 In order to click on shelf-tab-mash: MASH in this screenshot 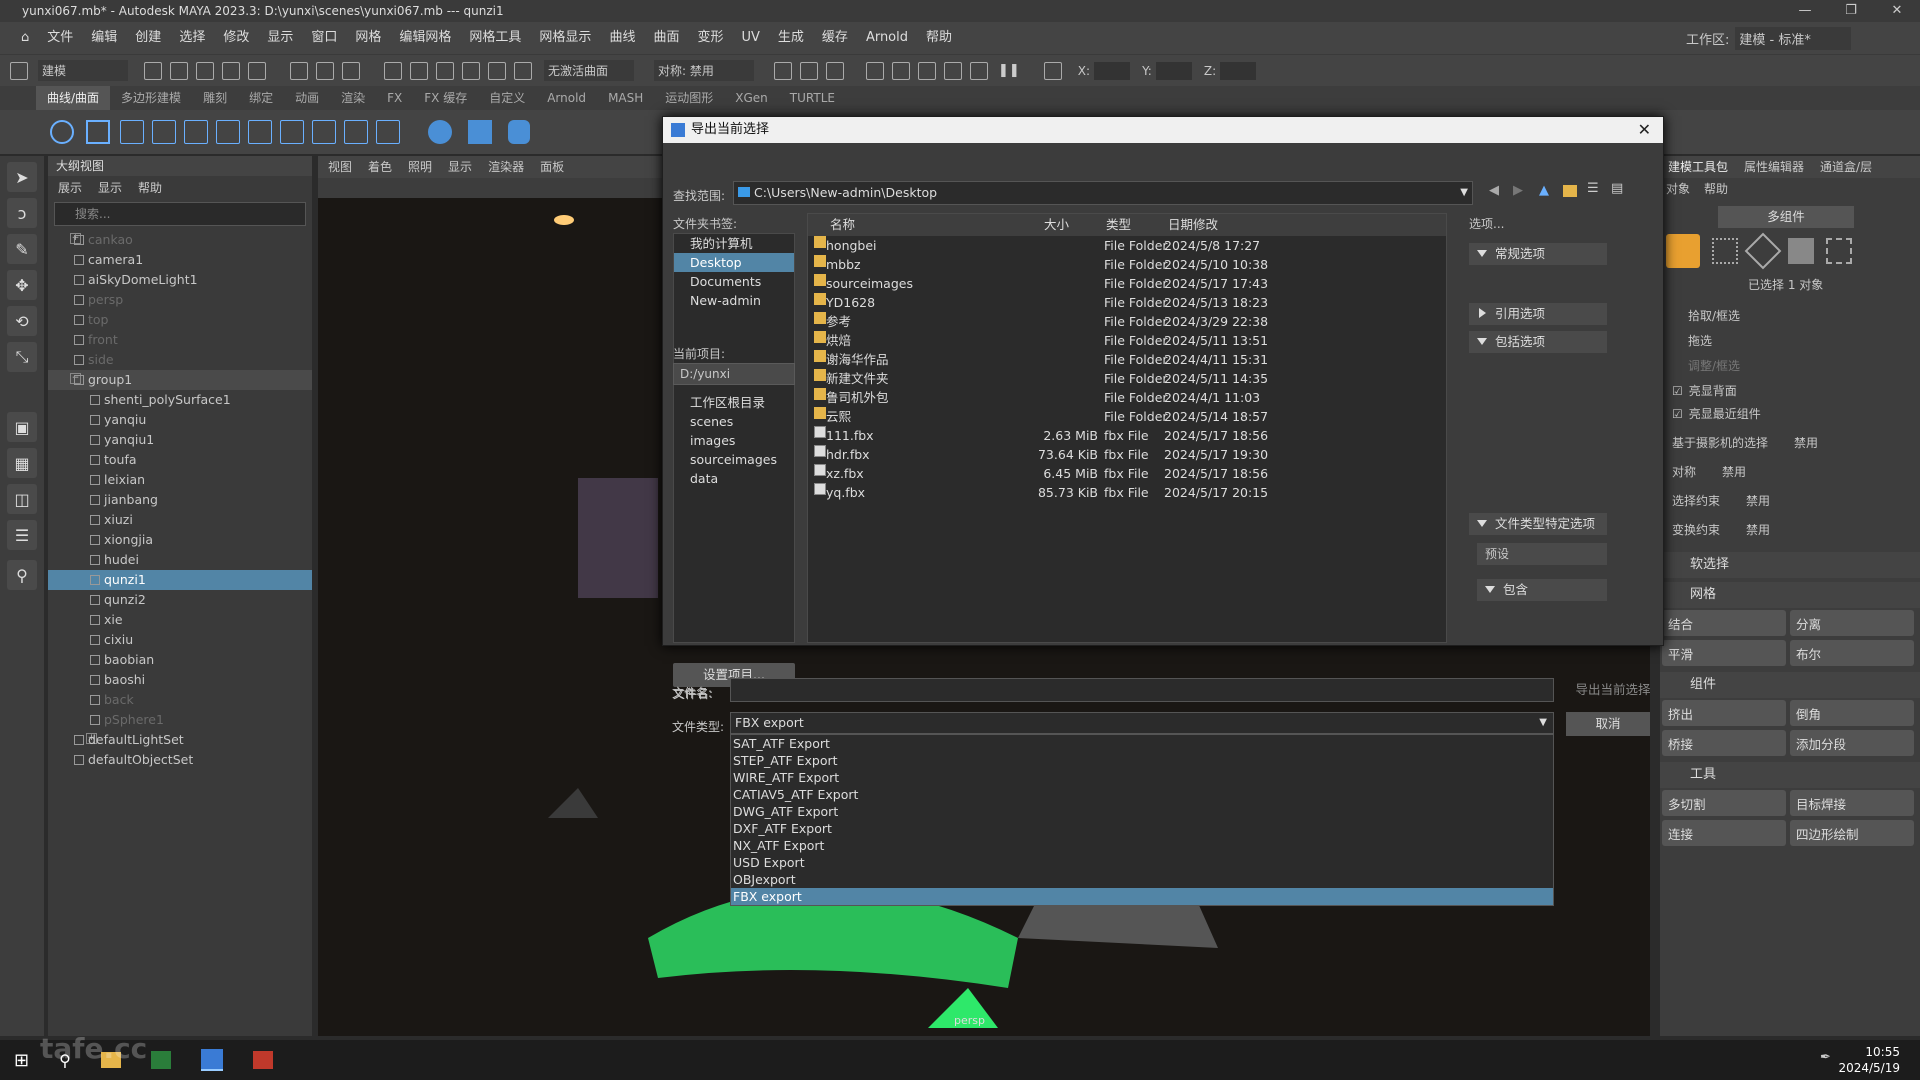, I will do `click(625, 98)`.